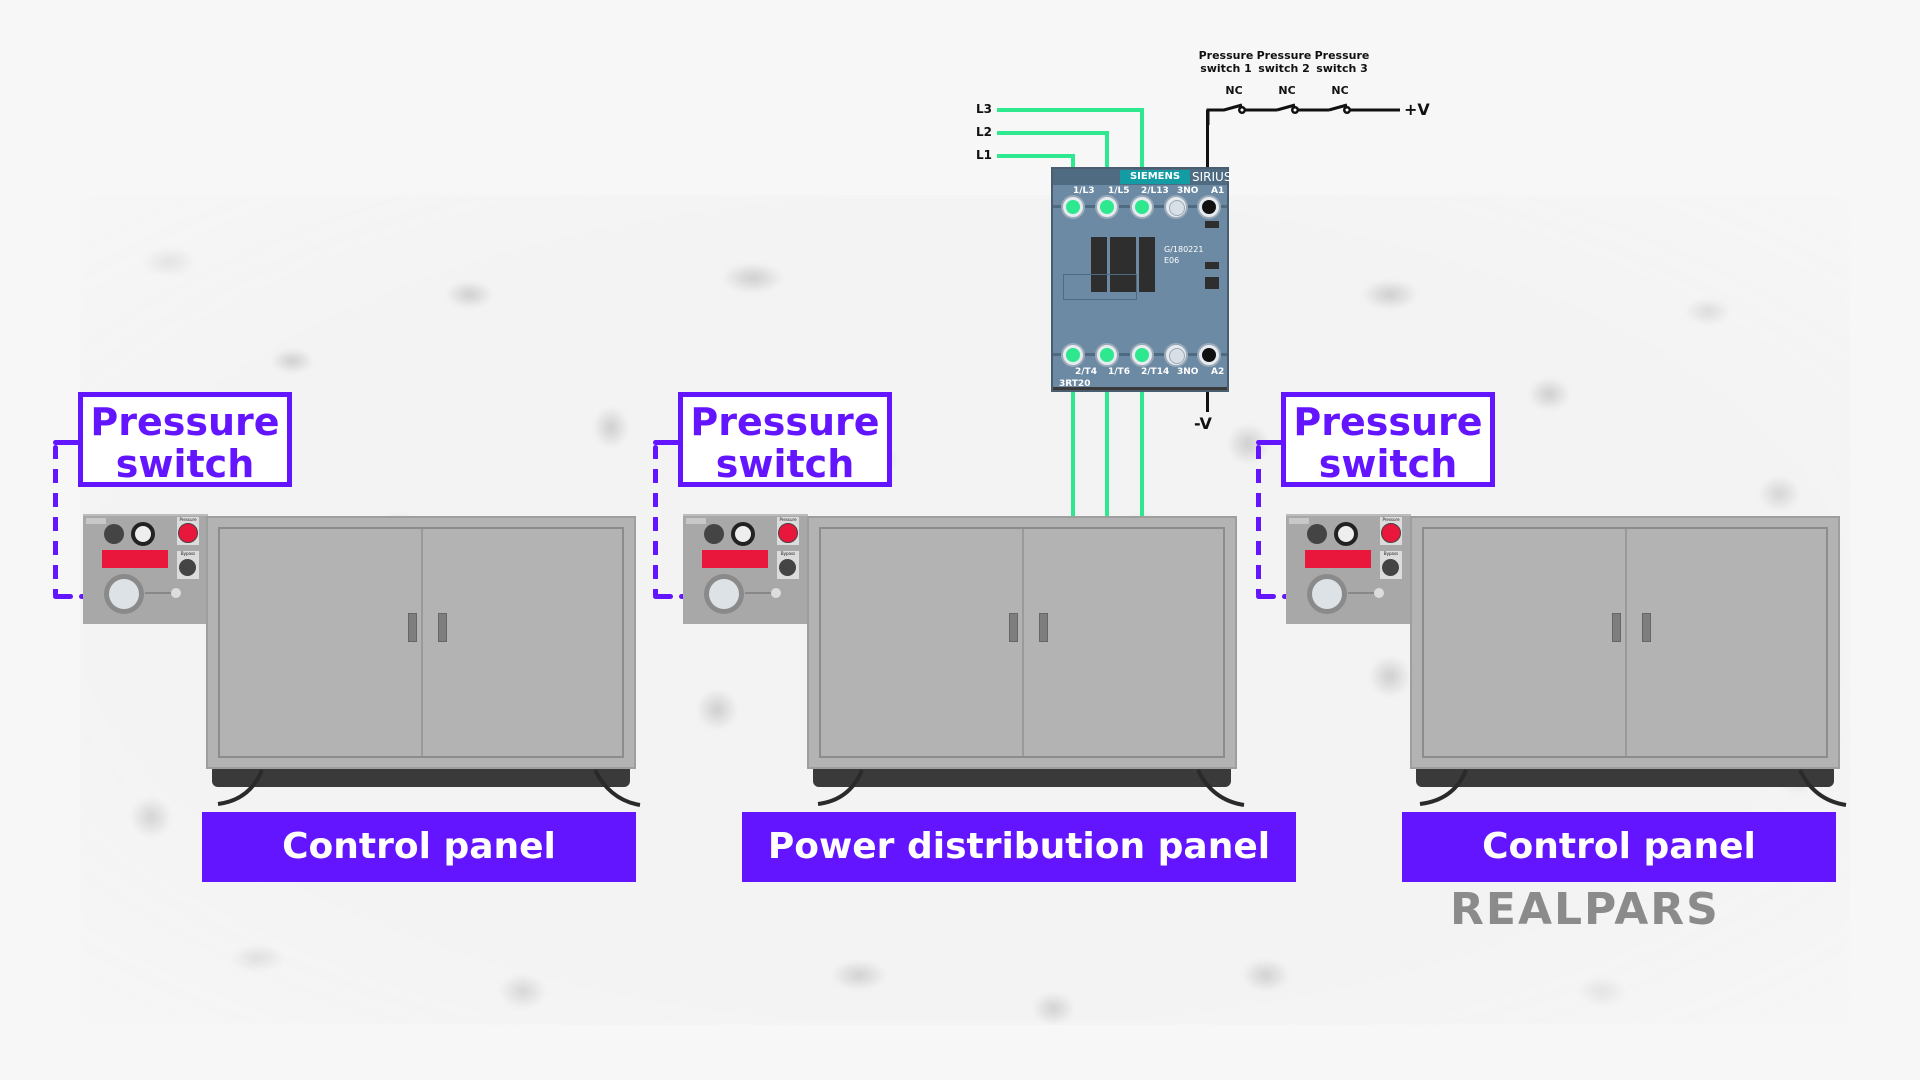 The height and width of the screenshot is (1080, 1920). What do you see at coordinates (1183, 255) in the screenshot?
I see `contactor-code: G/180221 E06` at bounding box center [1183, 255].